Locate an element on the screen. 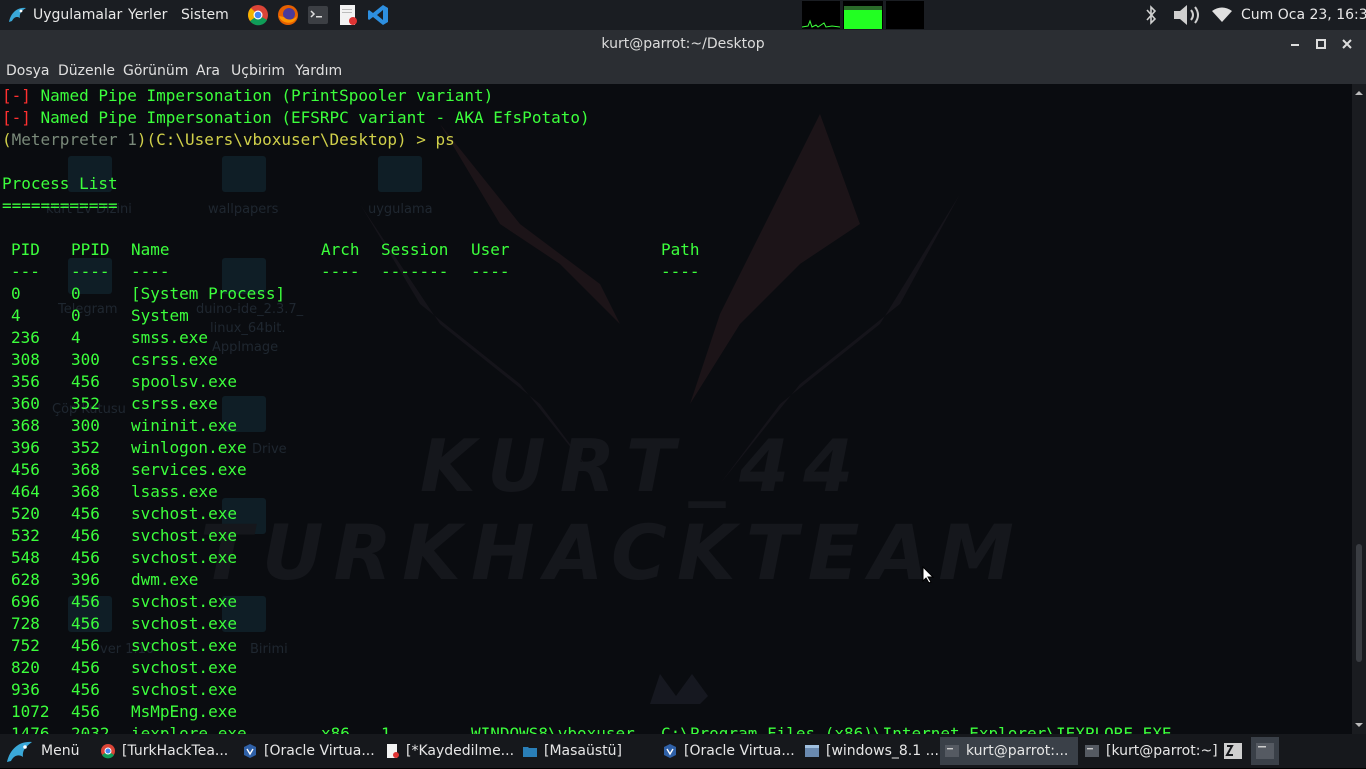 The image size is (1366, 769). process-cell-ppid: 368 is located at coordinates (85, 491).